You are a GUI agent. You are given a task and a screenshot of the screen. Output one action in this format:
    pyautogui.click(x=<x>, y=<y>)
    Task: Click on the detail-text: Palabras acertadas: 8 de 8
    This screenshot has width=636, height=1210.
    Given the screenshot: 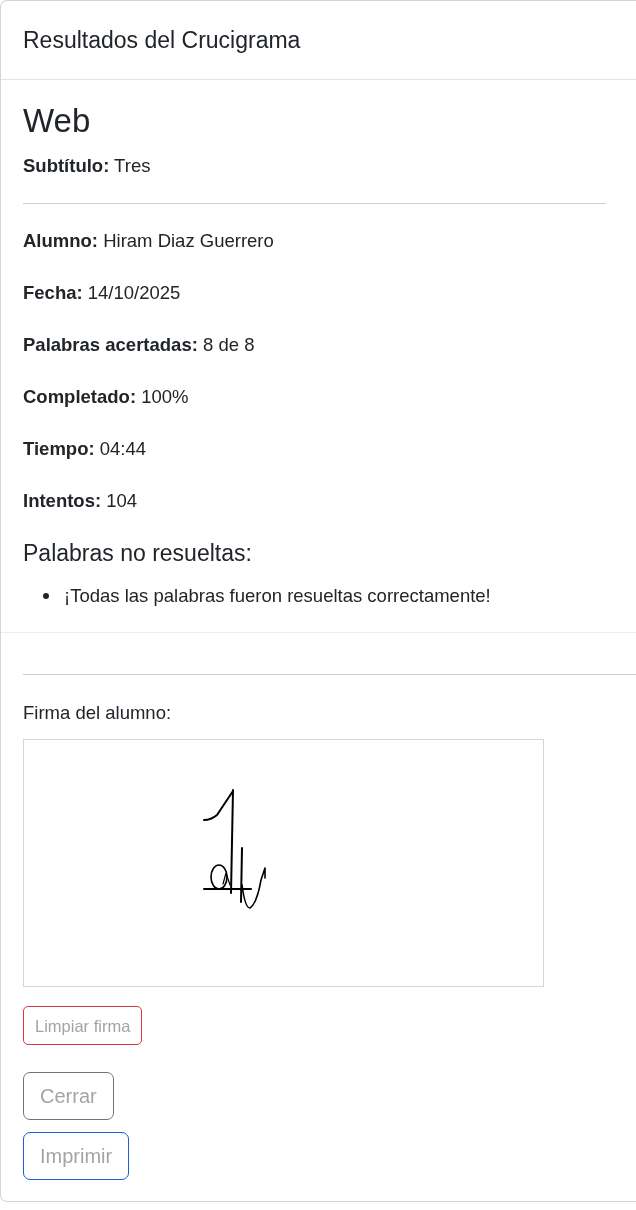 What is the action you would take?
    pyautogui.click(x=139, y=345)
    